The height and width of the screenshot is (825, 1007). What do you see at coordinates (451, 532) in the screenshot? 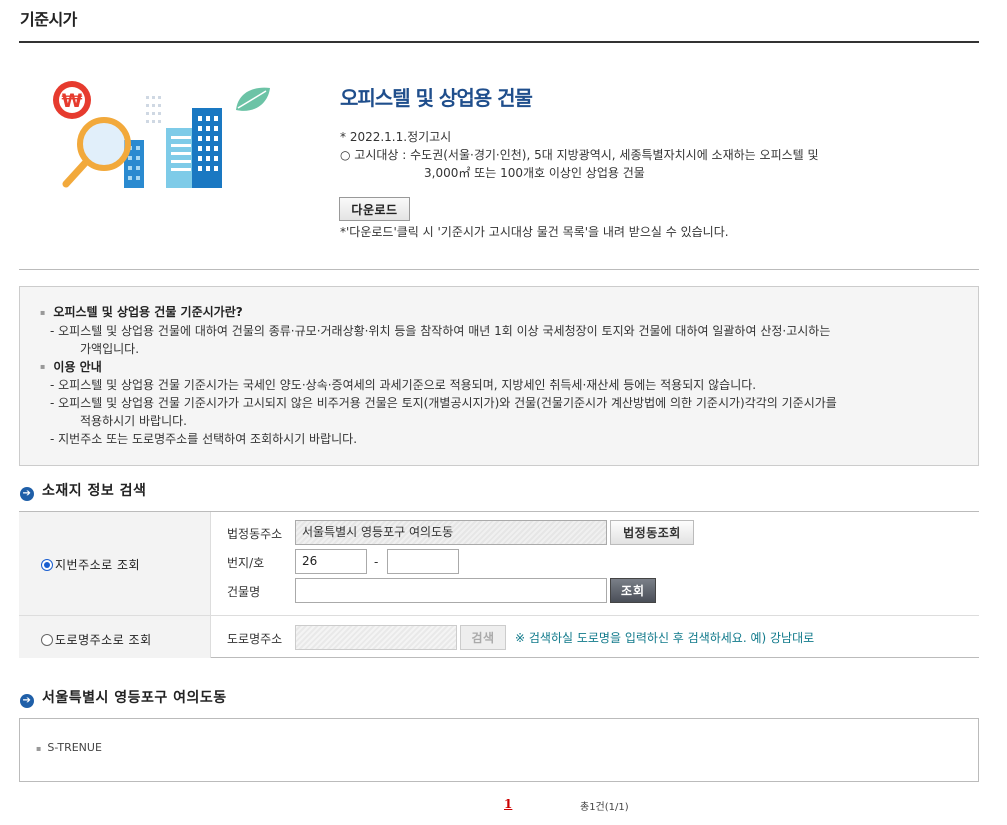
I see `legal-dong-field: 서울특별시 영등포구 여의도동` at bounding box center [451, 532].